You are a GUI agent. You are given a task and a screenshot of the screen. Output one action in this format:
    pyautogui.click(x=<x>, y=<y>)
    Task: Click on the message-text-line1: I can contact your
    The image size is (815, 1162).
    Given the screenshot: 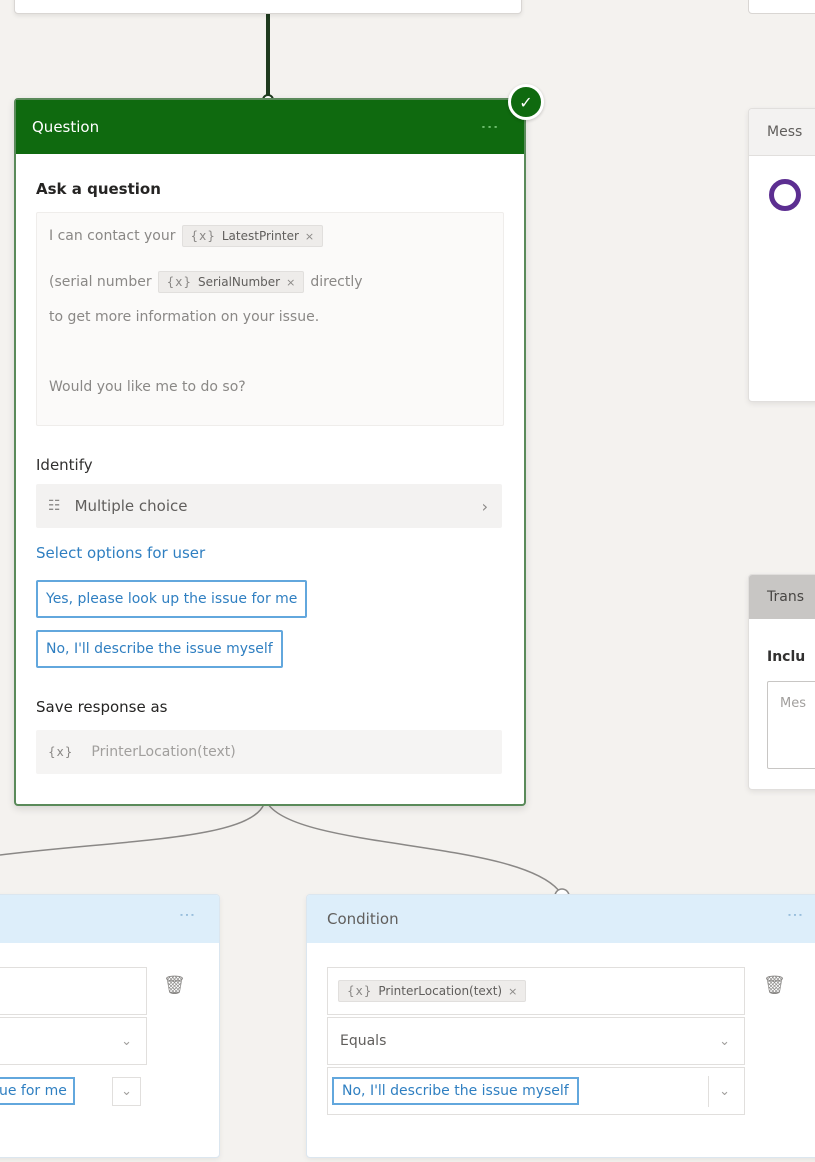 What is the action you would take?
    pyautogui.click(x=112, y=236)
    